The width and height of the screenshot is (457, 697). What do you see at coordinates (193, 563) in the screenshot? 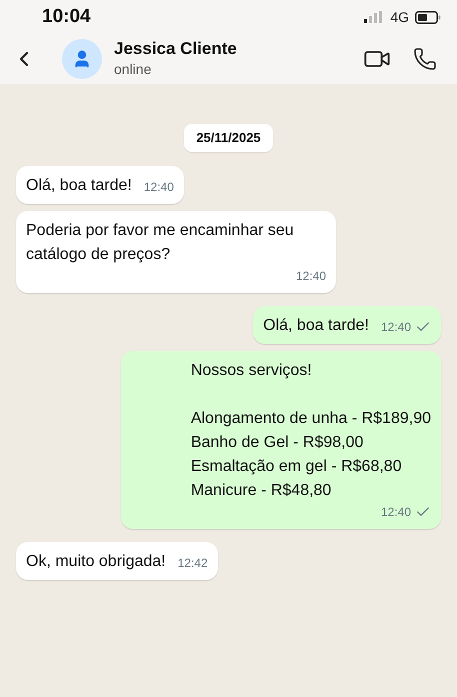
I see `message-time: 12:42` at bounding box center [193, 563].